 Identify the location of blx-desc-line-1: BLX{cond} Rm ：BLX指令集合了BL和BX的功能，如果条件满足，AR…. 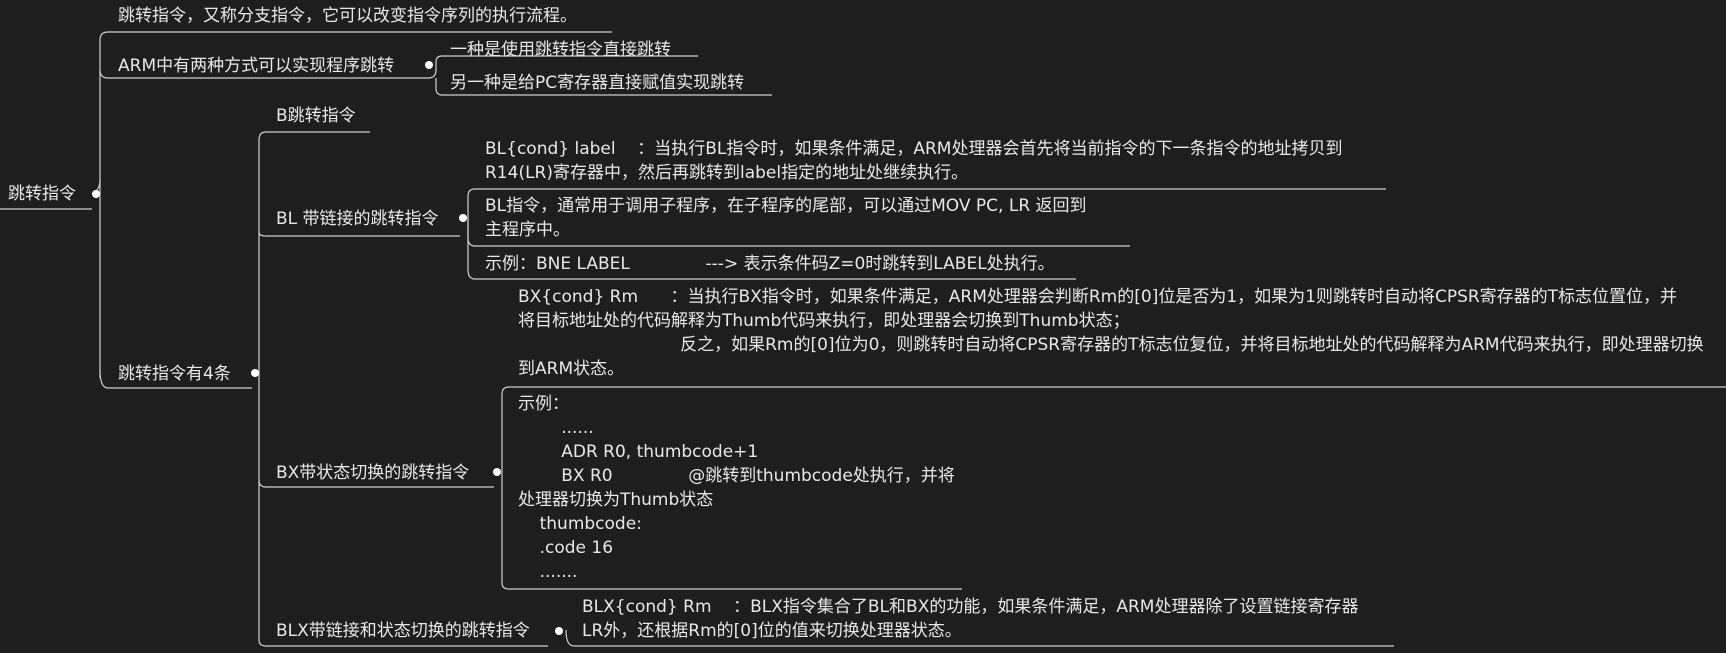
(970, 607).